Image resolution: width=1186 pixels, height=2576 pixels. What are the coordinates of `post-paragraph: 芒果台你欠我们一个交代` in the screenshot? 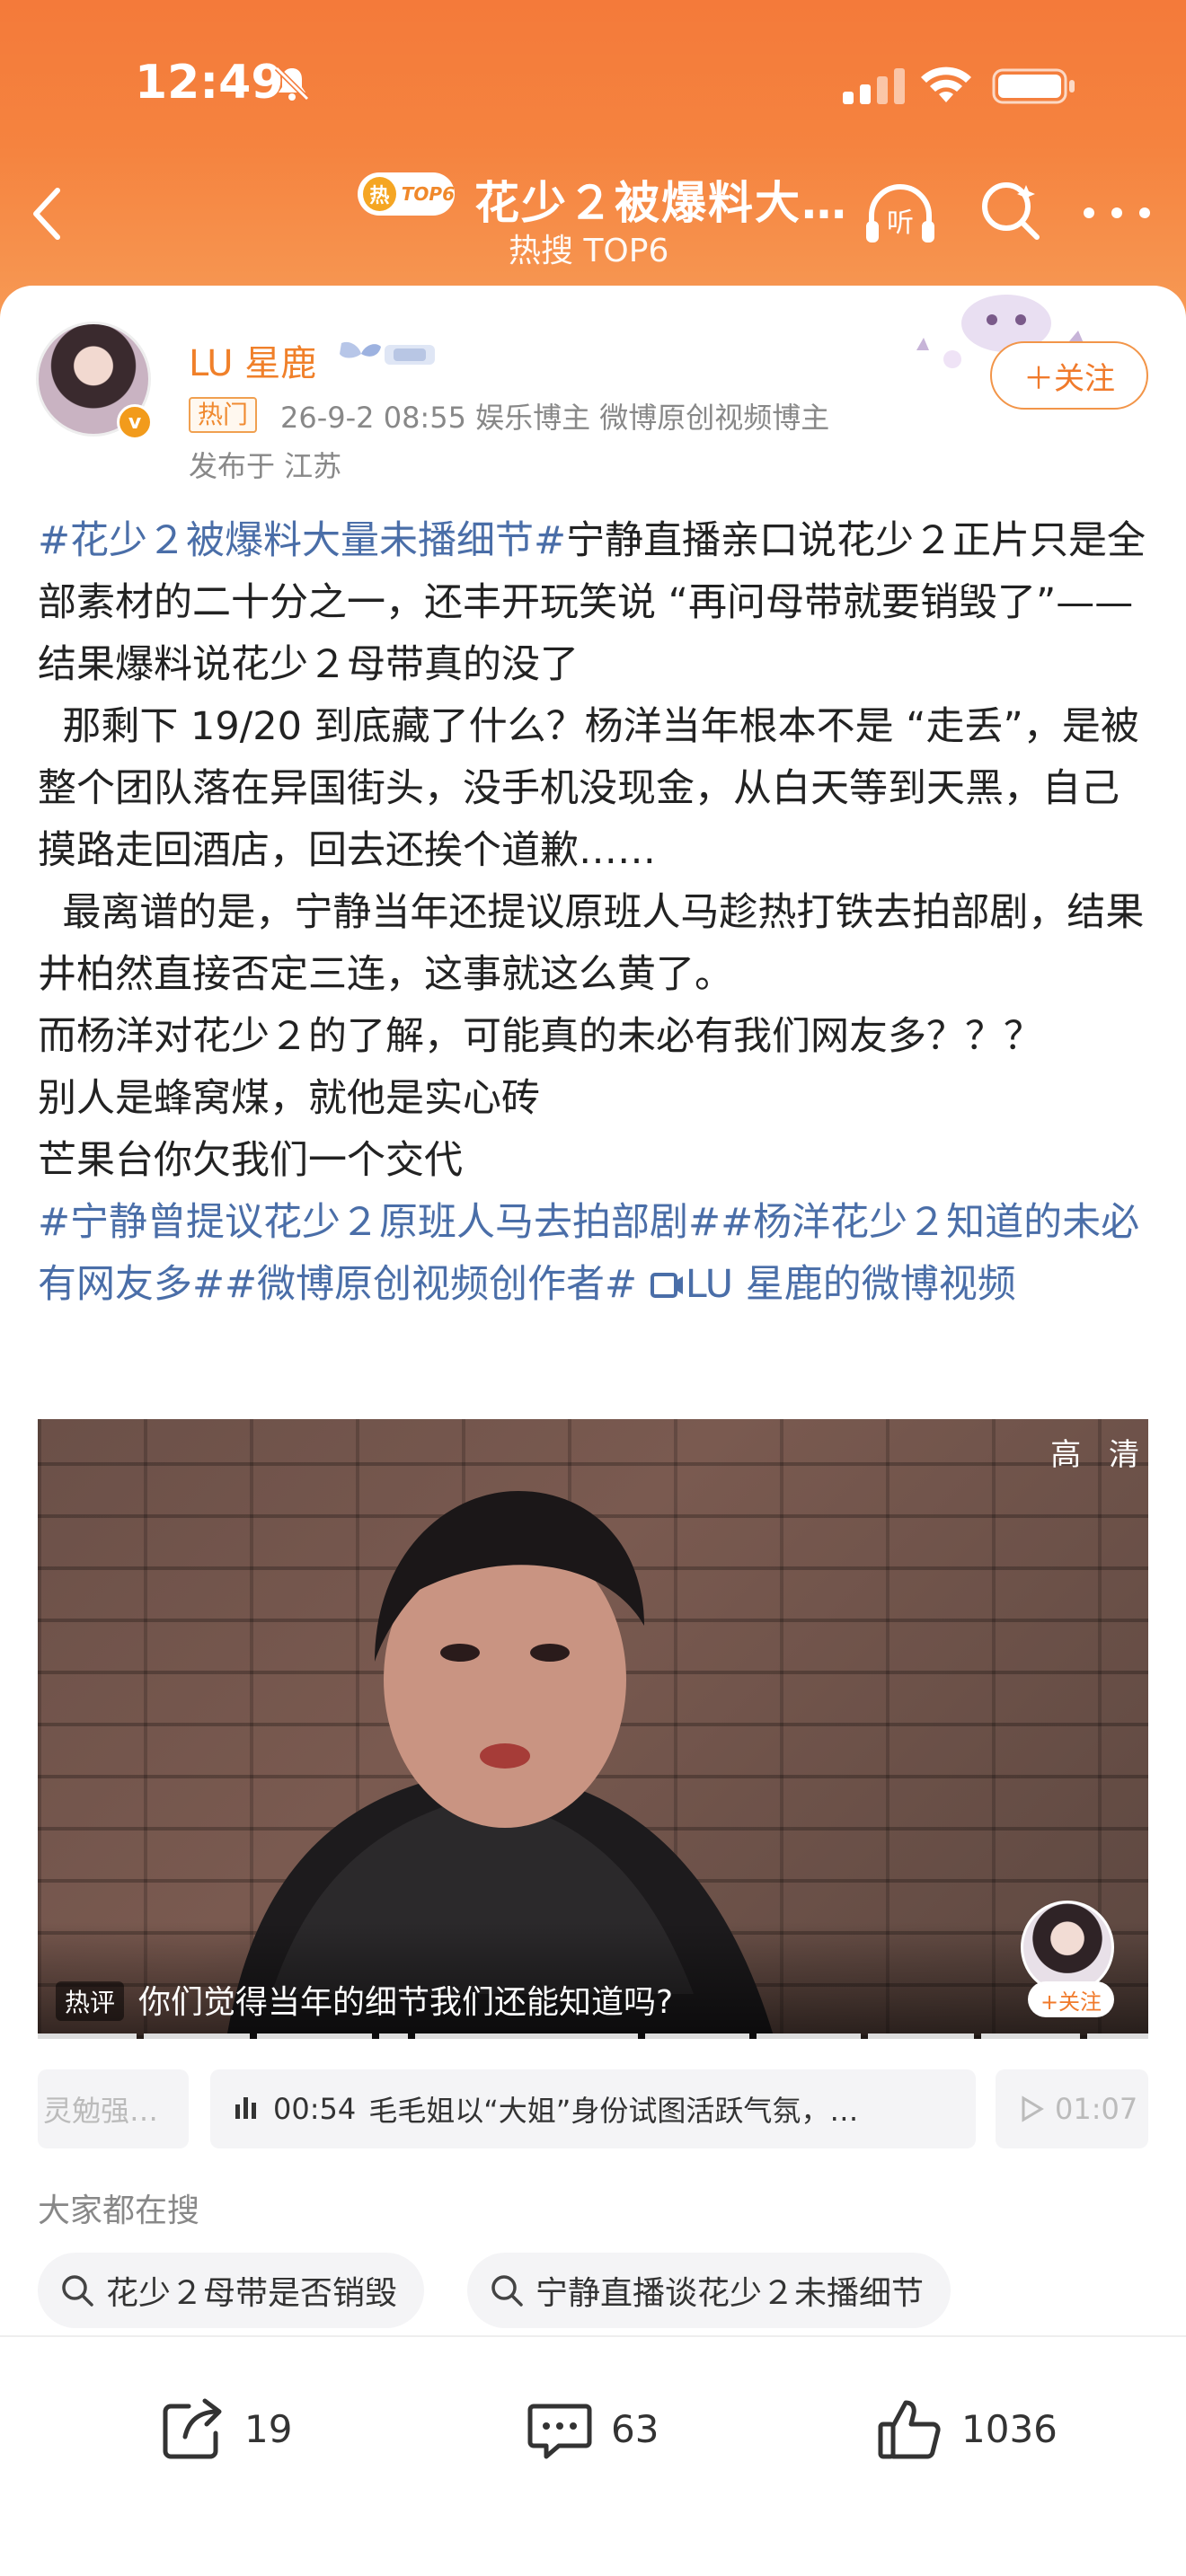 It's located at (595, 1161).